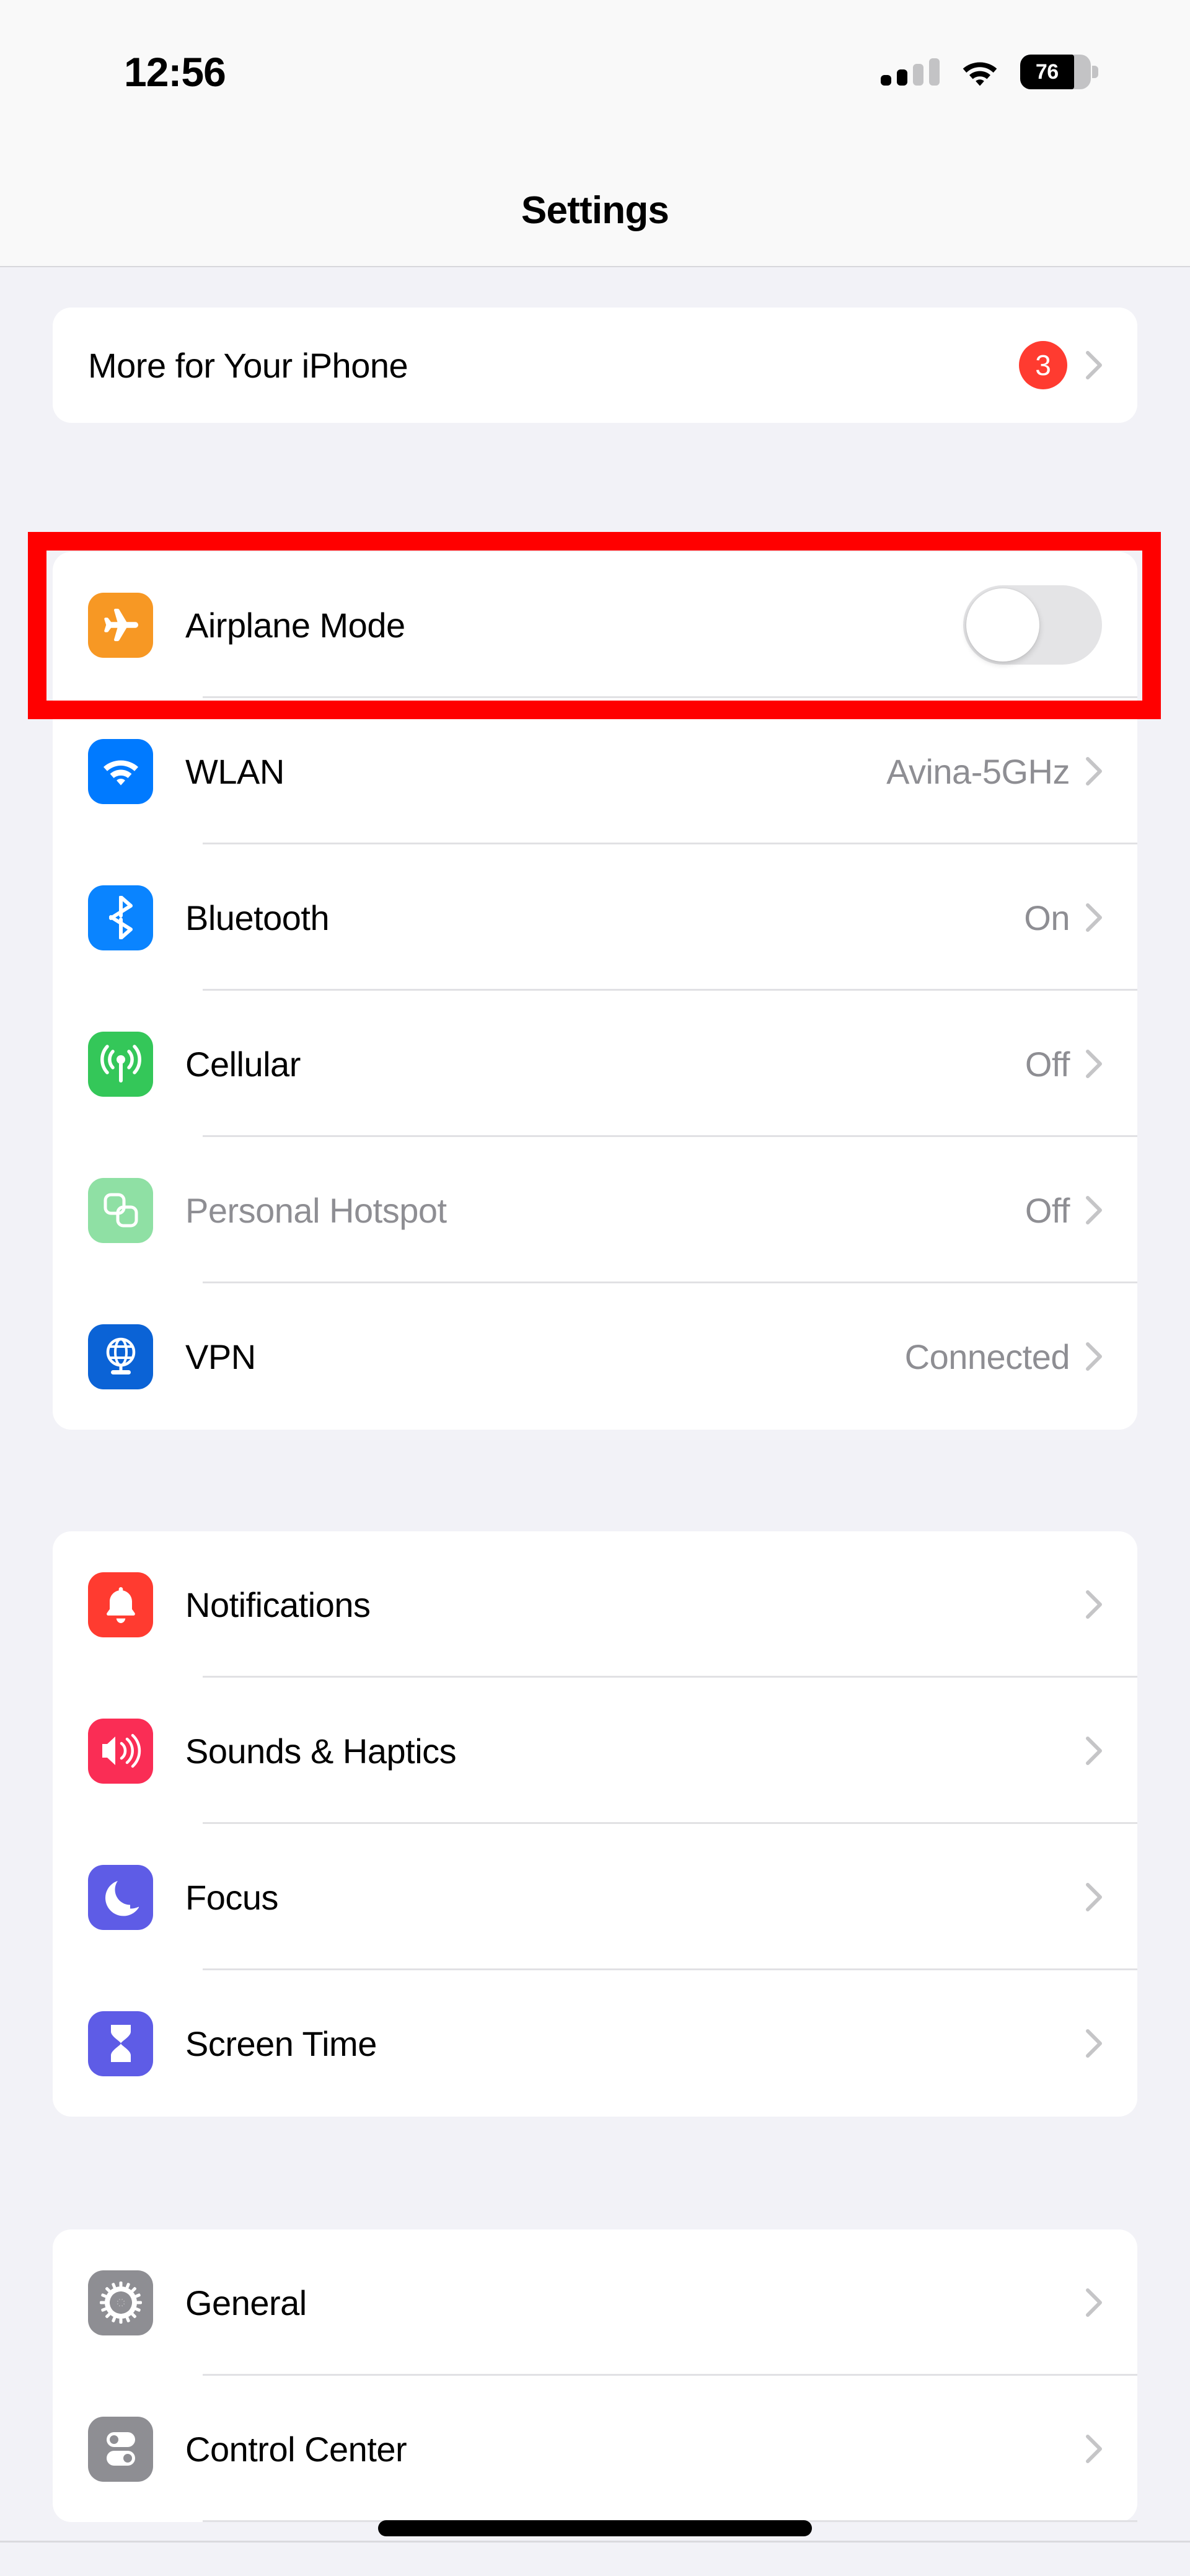 The width and height of the screenshot is (1190, 2576). What do you see at coordinates (175, 72) in the screenshot?
I see `status-bar-time: 12:56` at bounding box center [175, 72].